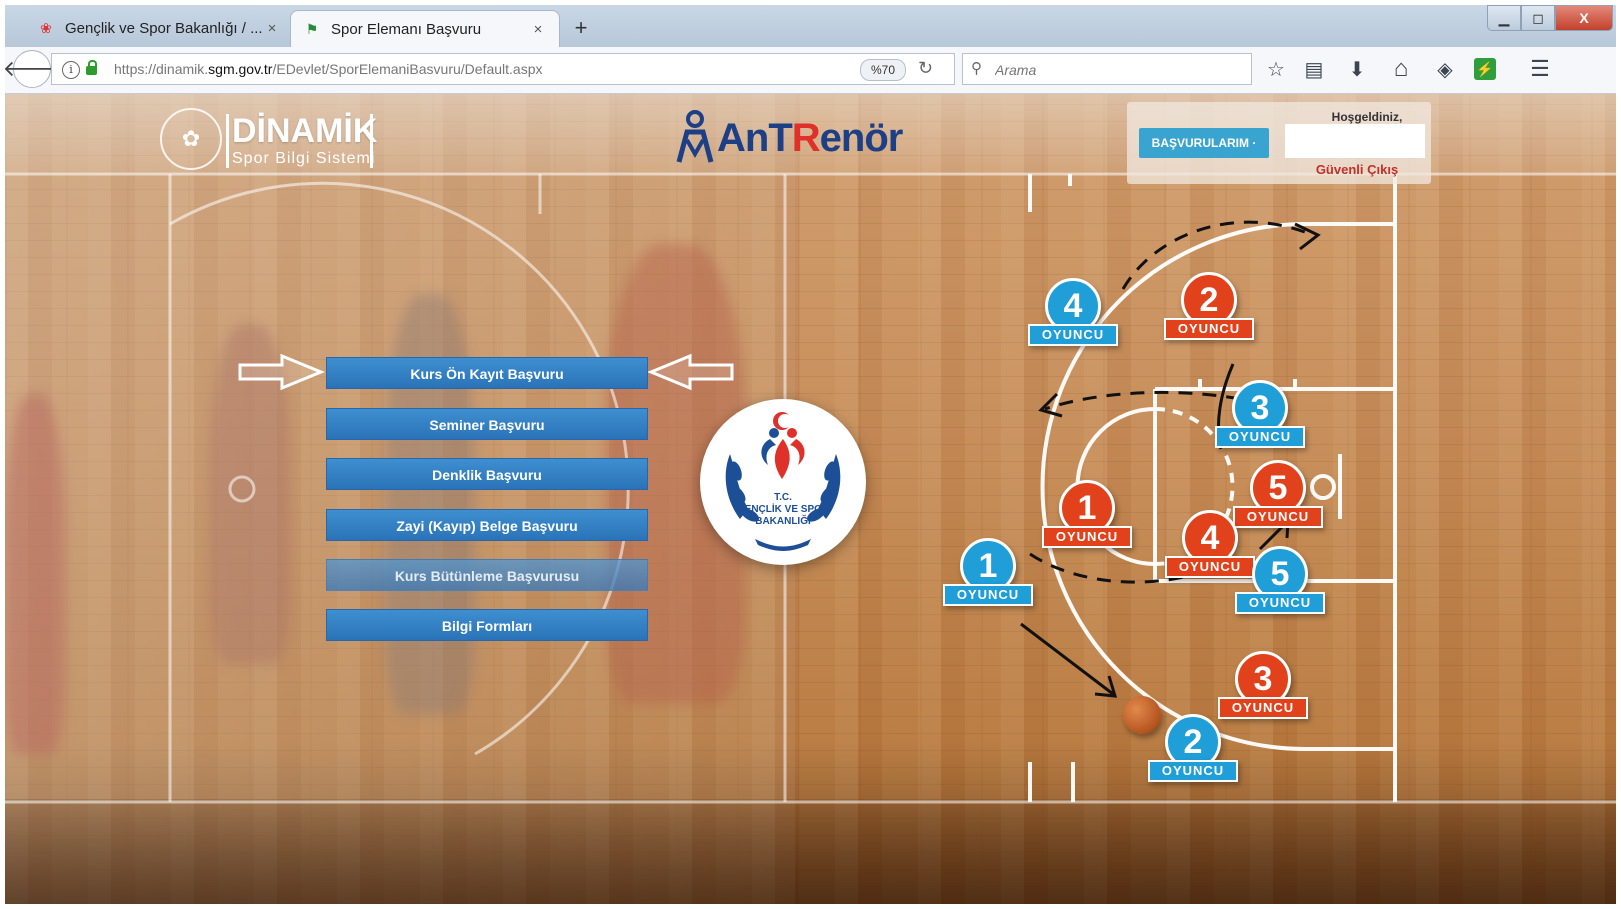 Image resolution: width=1621 pixels, height=909 pixels. What do you see at coordinates (304, 158) in the screenshot?
I see `dinamik-subtitle: Spor Bilgi Sistemi` at bounding box center [304, 158].